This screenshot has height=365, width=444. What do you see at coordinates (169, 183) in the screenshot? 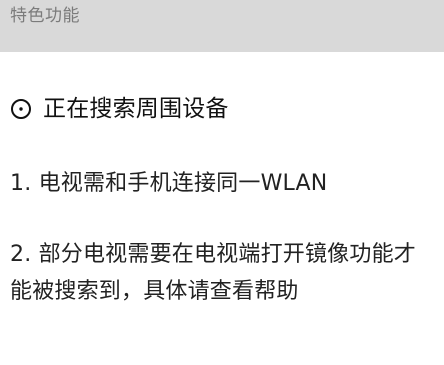
I see `wlan-connection-tip: 1. 电视需和手机连接同一WLAN` at bounding box center [169, 183].